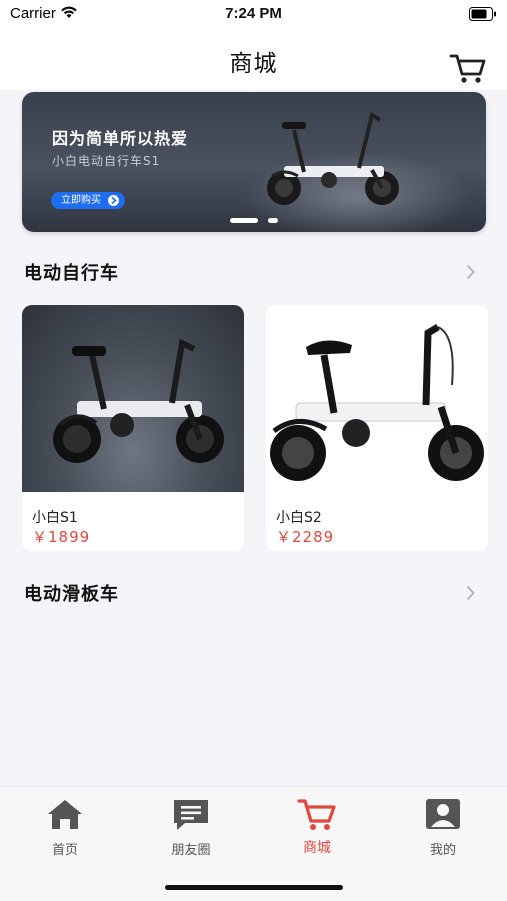 Image resolution: width=507 pixels, height=901 pixels. Describe the element at coordinates (55, 518) in the screenshot. I see `product-name: 小白S1` at that location.